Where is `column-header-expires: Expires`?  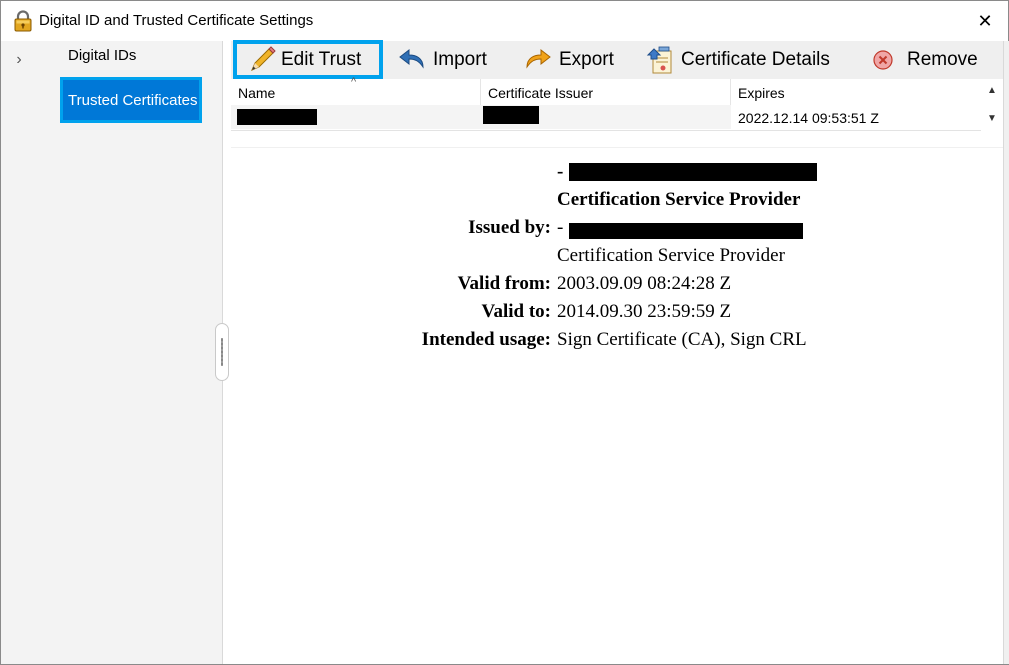 column-header-expires: Expires is located at coordinates (856, 92).